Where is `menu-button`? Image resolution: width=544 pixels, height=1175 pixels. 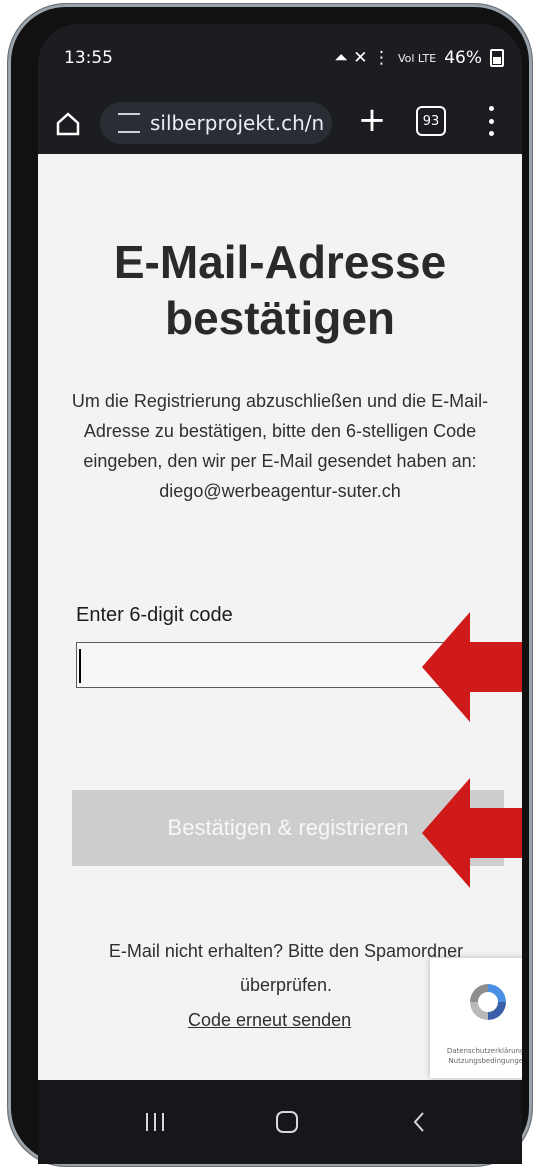 menu-button is located at coordinates (491, 121).